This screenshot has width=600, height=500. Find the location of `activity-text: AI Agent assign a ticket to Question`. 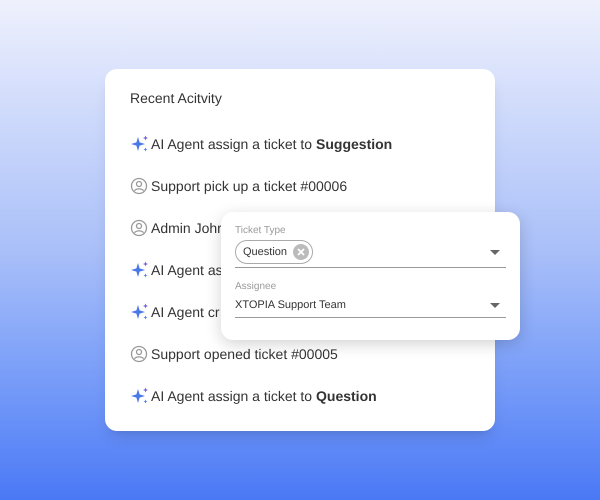

activity-text: AI Agent assign a ticket to Question is located at coordinates (264, 396).